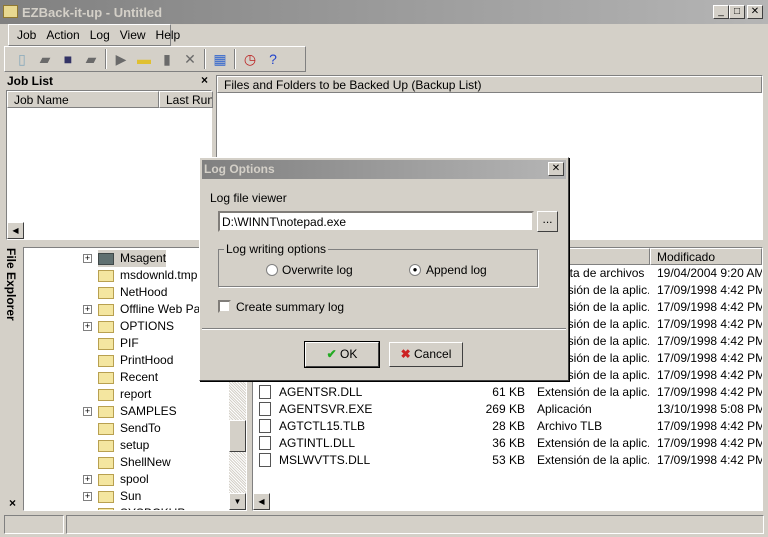 The height and width of the screenshot is (537, 768). What do you see at coordinates (133, 36) in the screenshot?
I see `menu-view: View` at bounding box center [133, 36].